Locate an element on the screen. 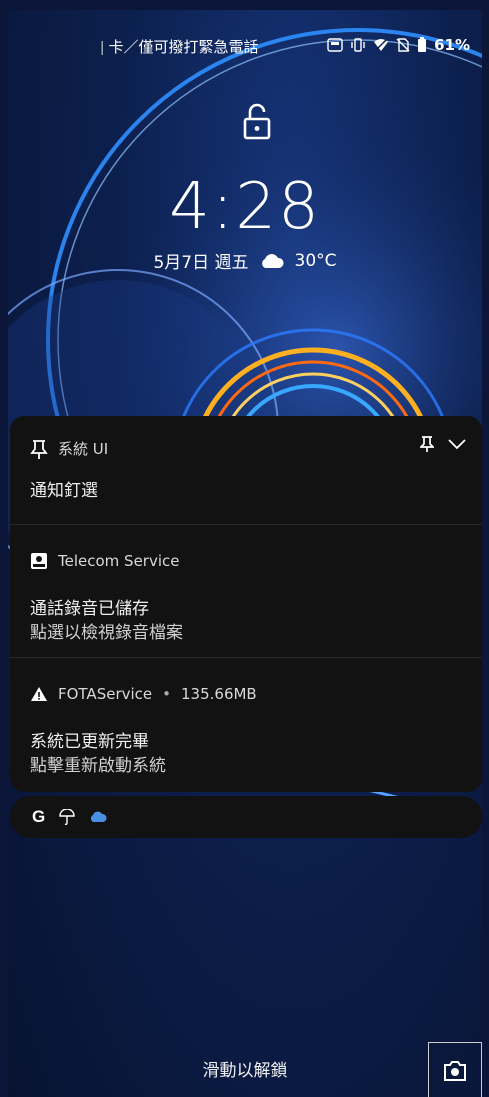 Image resolution: width=489 pixels, height=1097 pixels. cloud-storage-icon is located at coordinates (99, 816).